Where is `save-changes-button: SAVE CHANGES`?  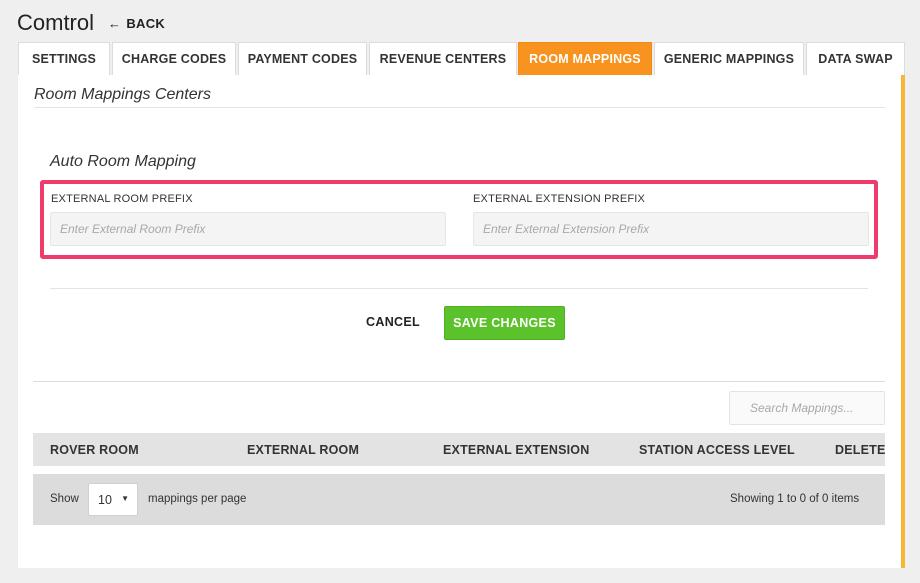
save-changes-button: SAVE CHANGES is located at coordinates (504, 323).